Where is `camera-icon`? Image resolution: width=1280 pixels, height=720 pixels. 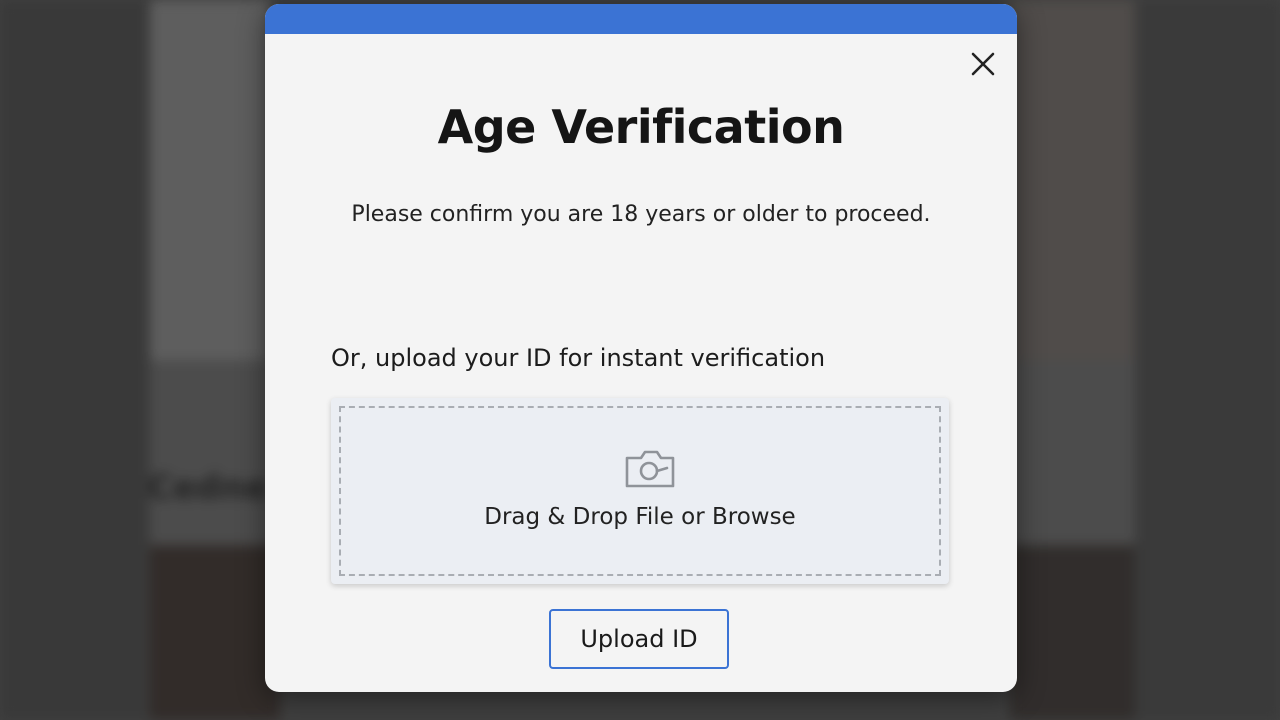
camera-icon is located at coordinates (650, 469).